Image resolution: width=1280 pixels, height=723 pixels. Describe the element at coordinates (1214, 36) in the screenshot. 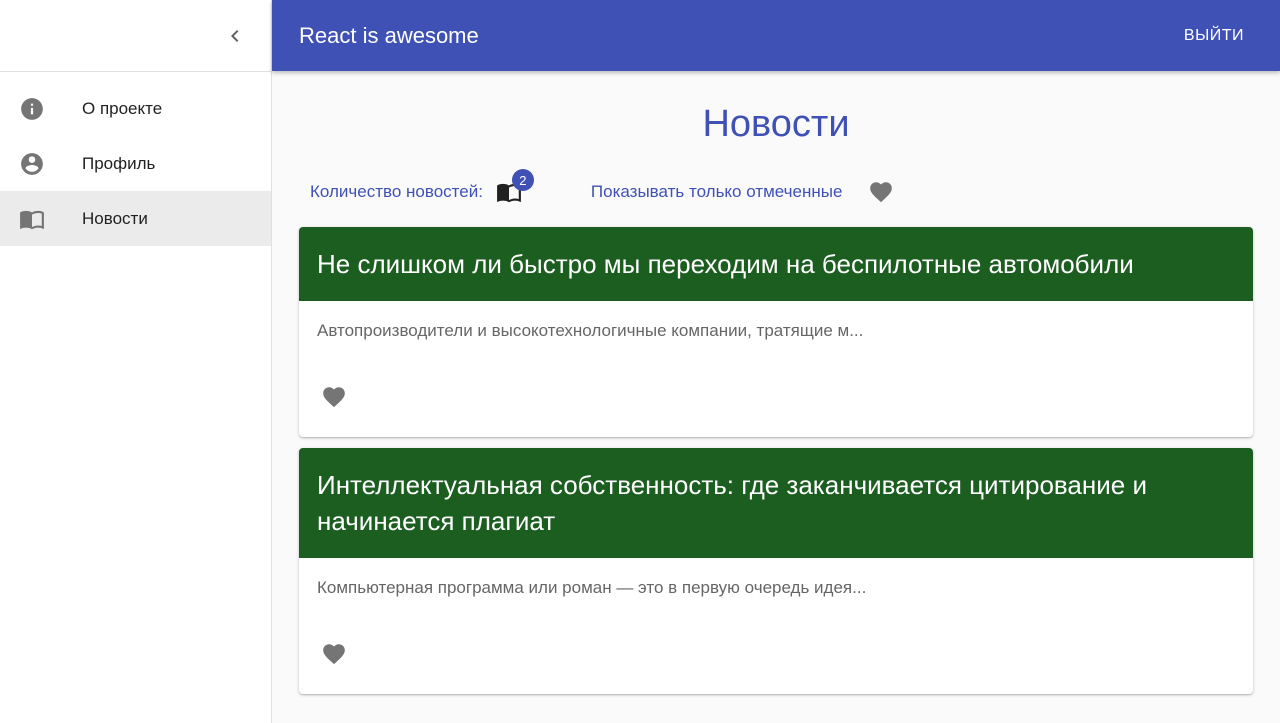

I see `logout-button: ВЫЙТИ` at that location.